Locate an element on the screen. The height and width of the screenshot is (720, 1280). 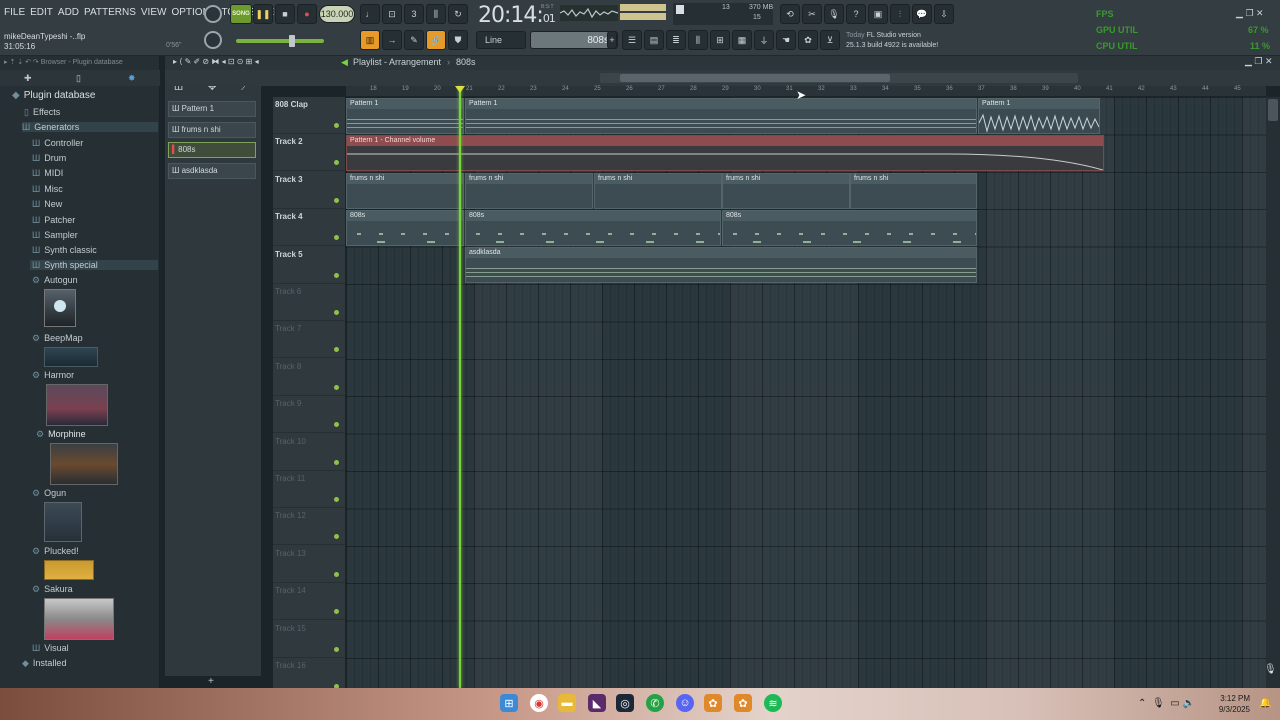
browser-star-icon: ✸ is located at coordinates (132, 78).